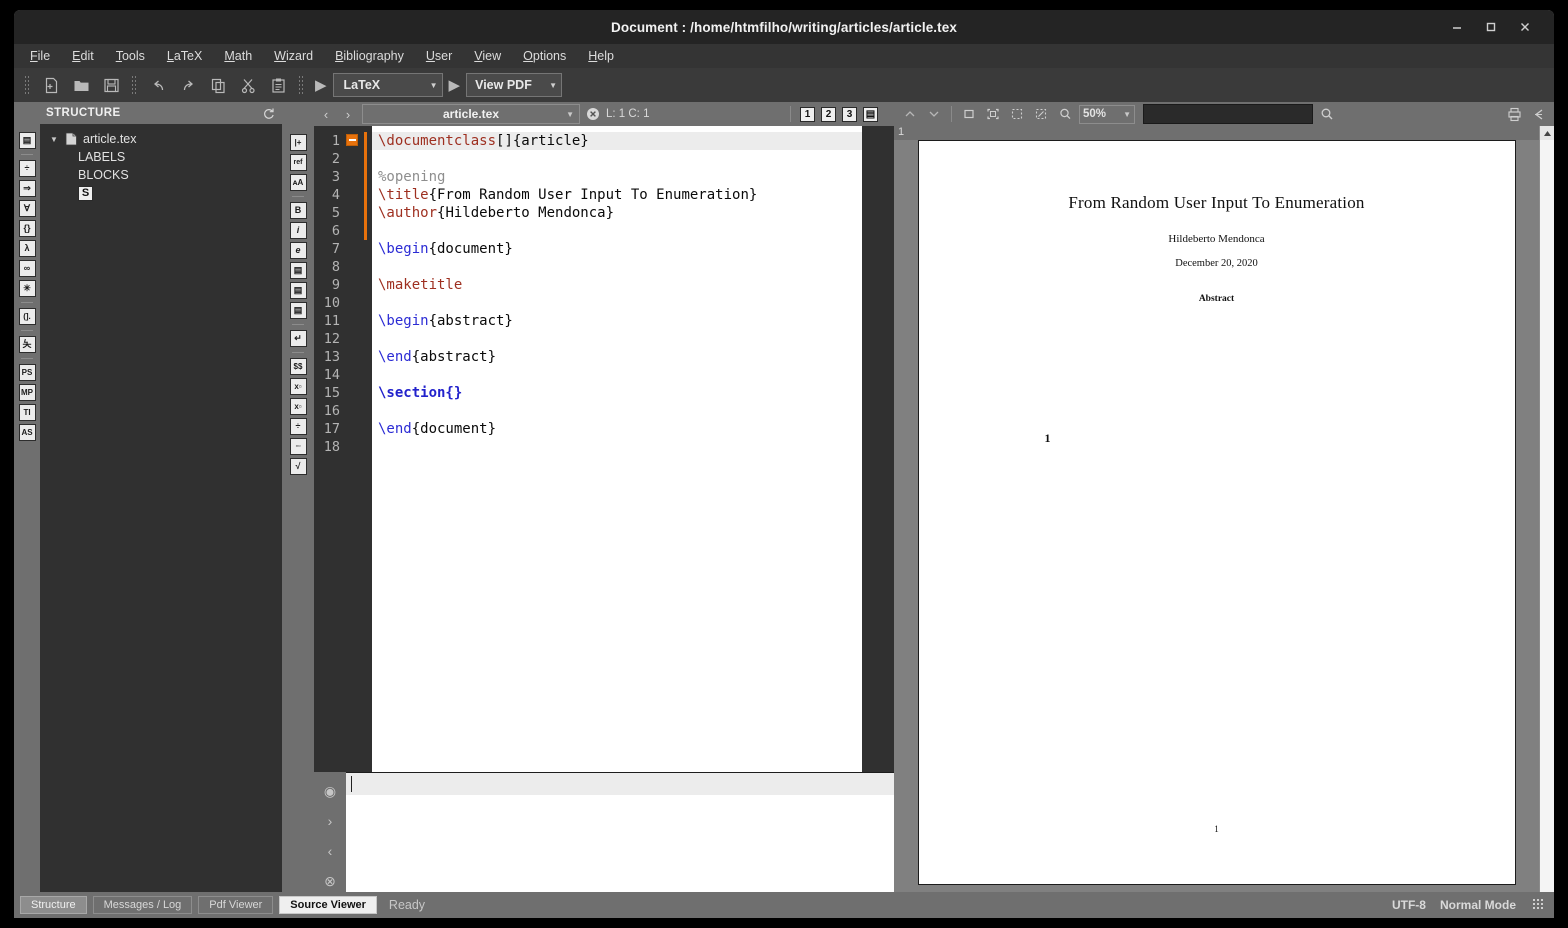 The width and height of the screenshot is (1568, 928). Describe the element at coordinates (620, 832) in the screenshot. I see `source-viewer-content` at that location.